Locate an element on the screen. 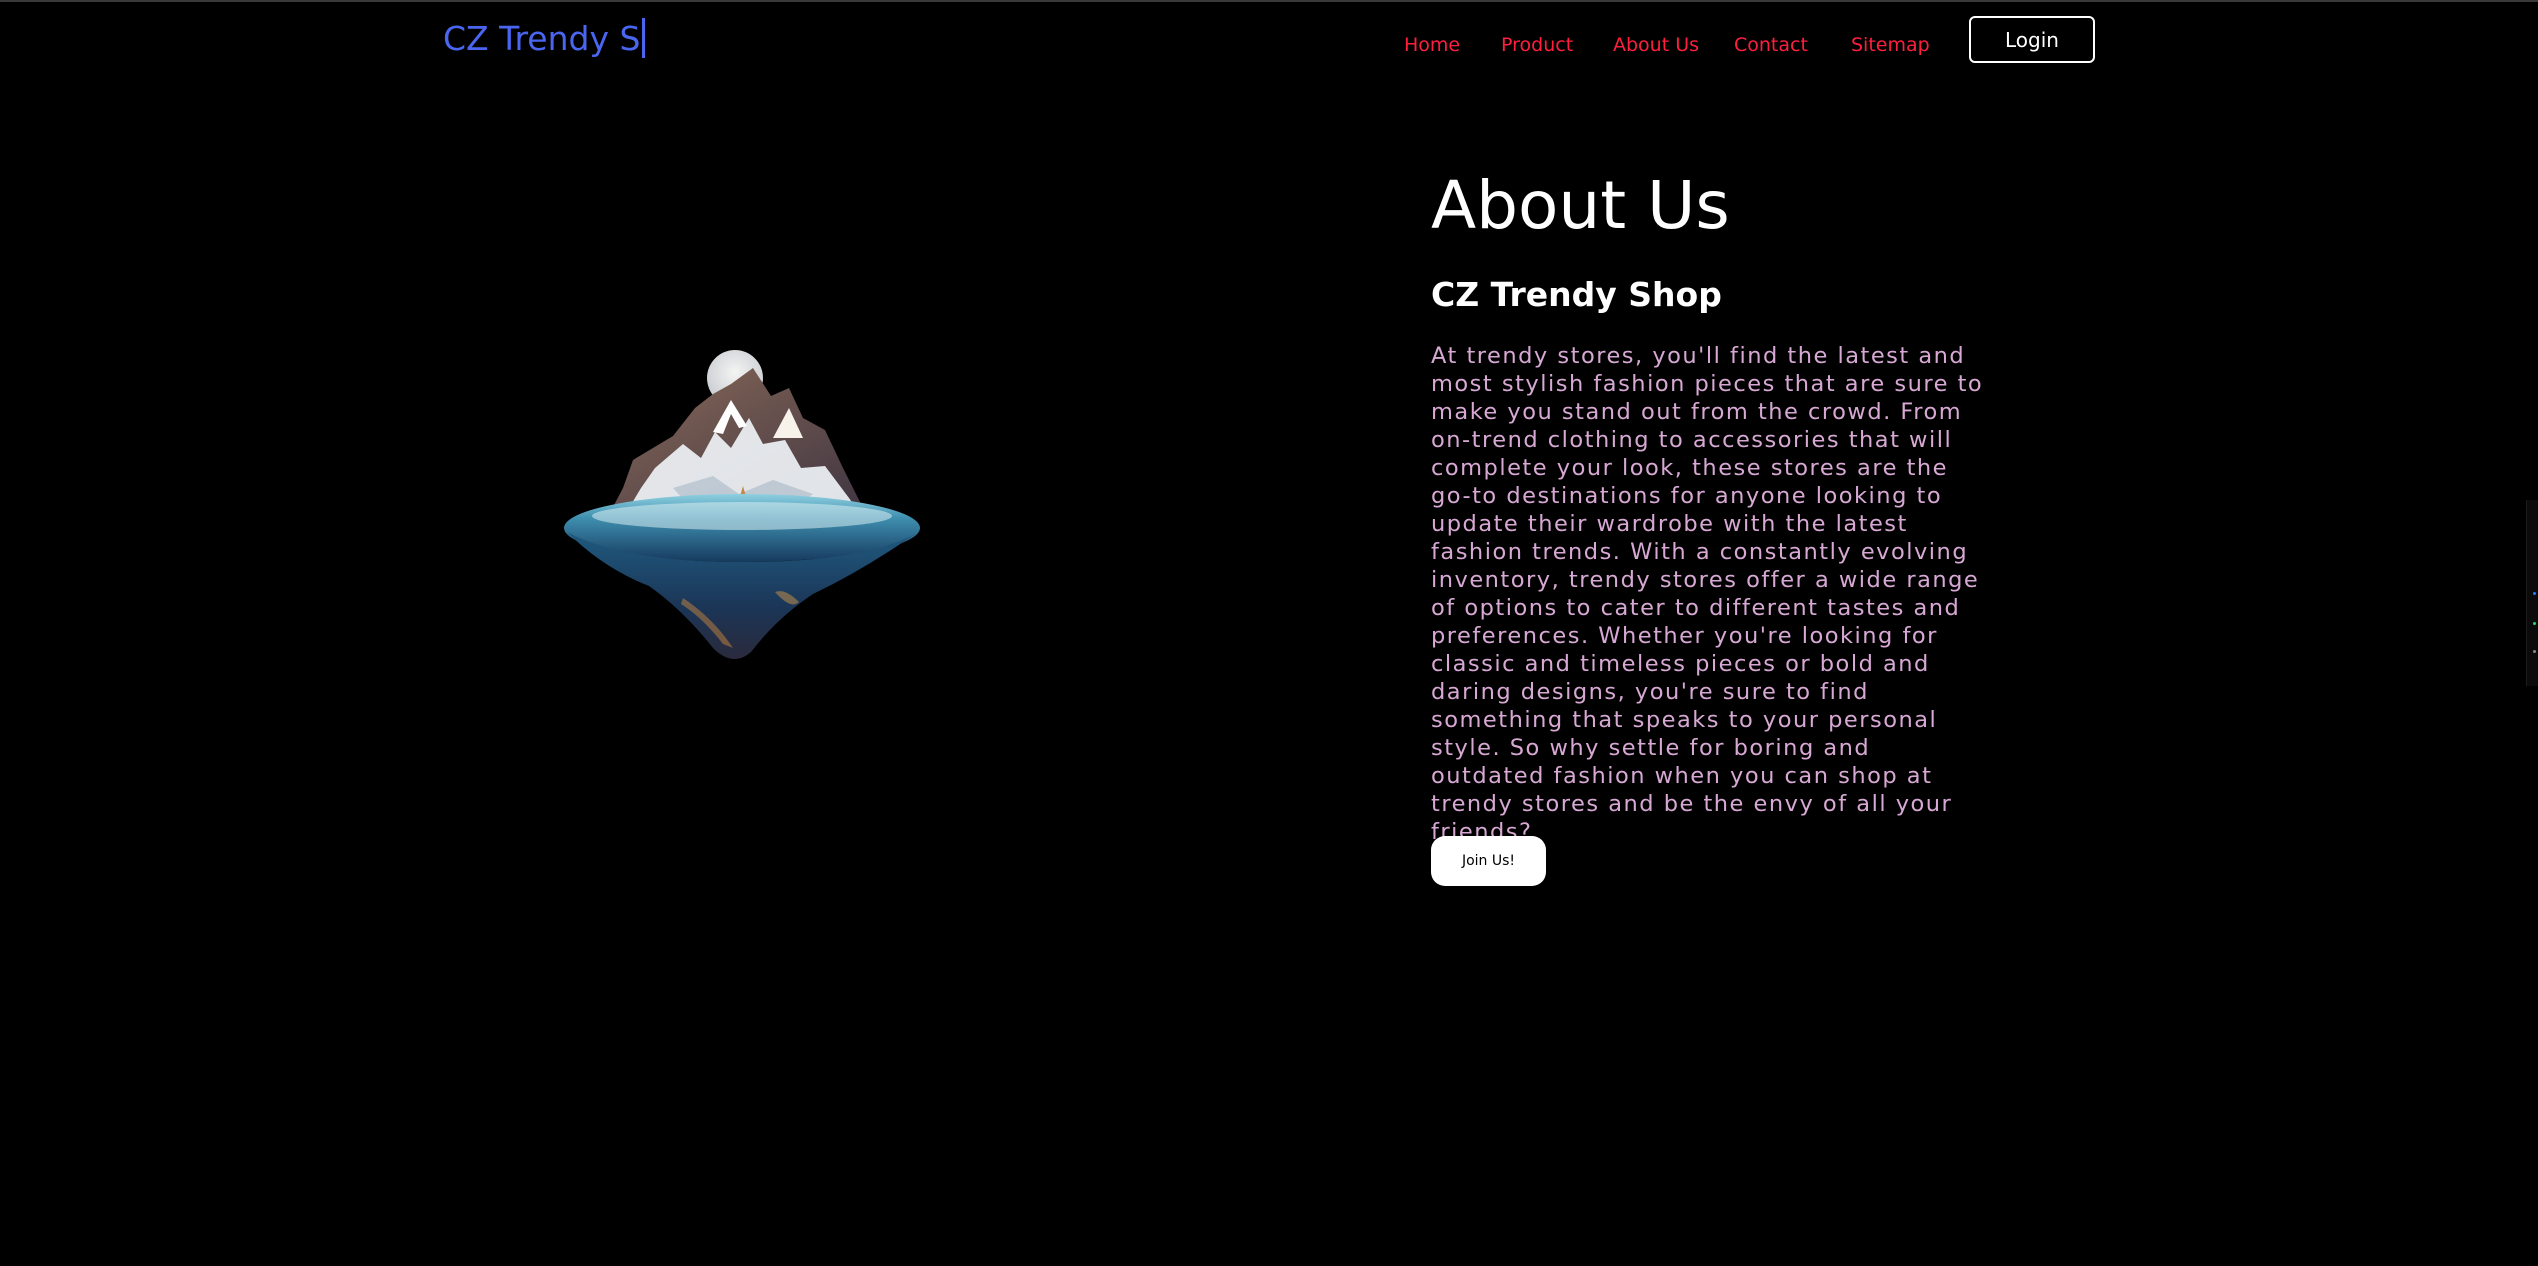  nav-link-sitemap: Sitemap is located at coordinates (1890, 45).